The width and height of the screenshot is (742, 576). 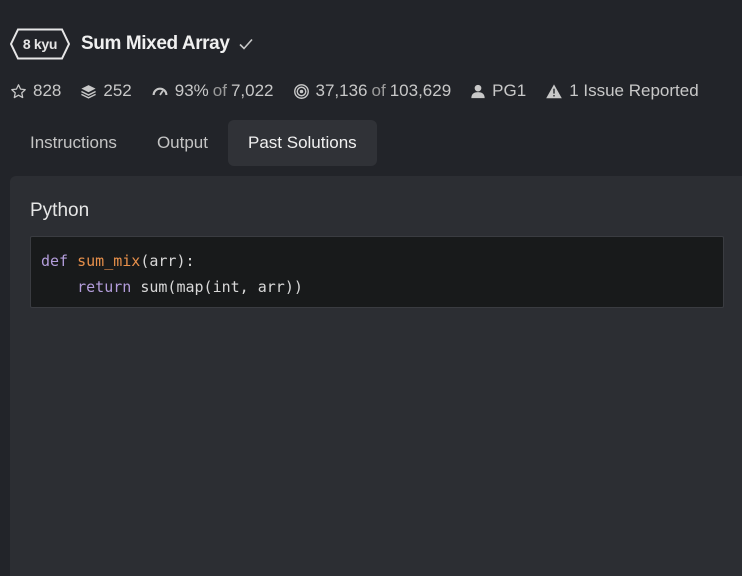 What do you see at coordinates (478, 91) in the screenshot?
I see `user-icon` at bounding box center [478, 91].